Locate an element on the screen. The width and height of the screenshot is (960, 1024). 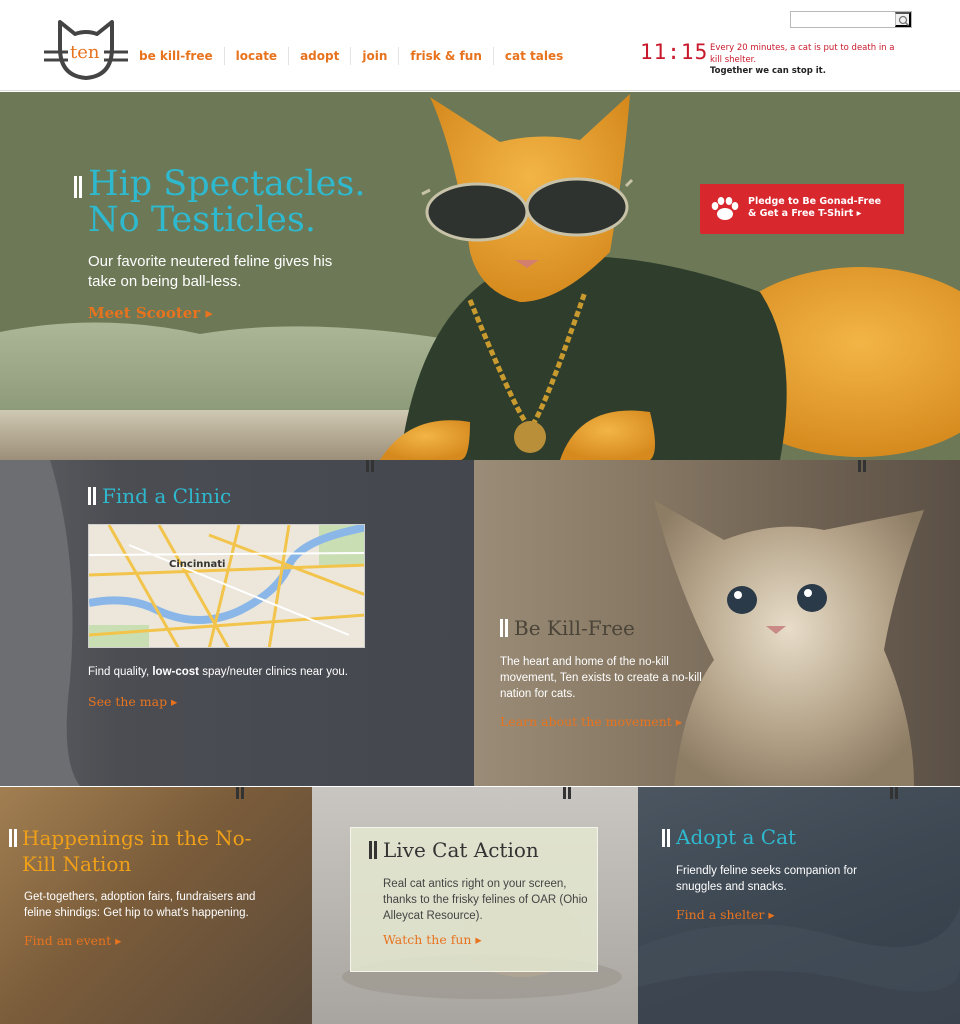
find-clinic-text-bold: low-cost is located at coordinates (175, 672).